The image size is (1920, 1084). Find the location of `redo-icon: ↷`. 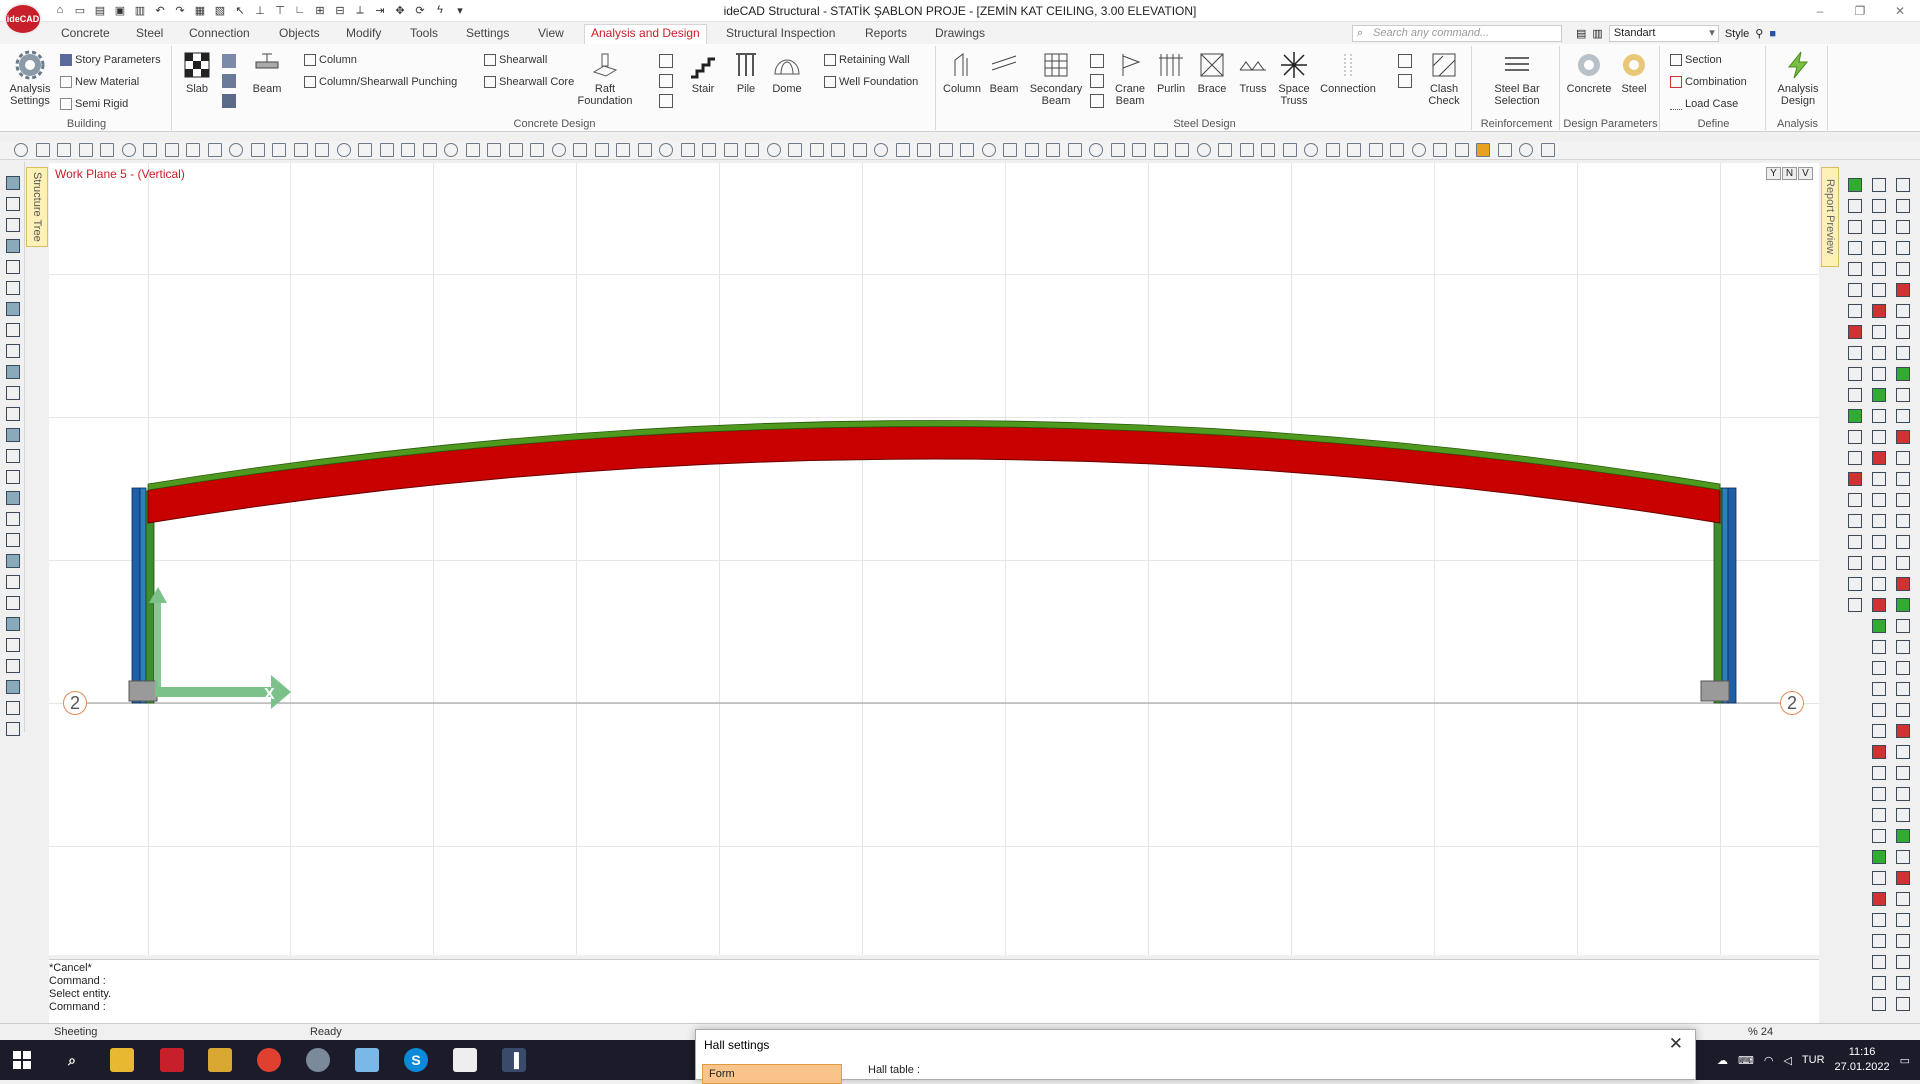

redo-icon: ↷ is located at coordinates (180, 10).